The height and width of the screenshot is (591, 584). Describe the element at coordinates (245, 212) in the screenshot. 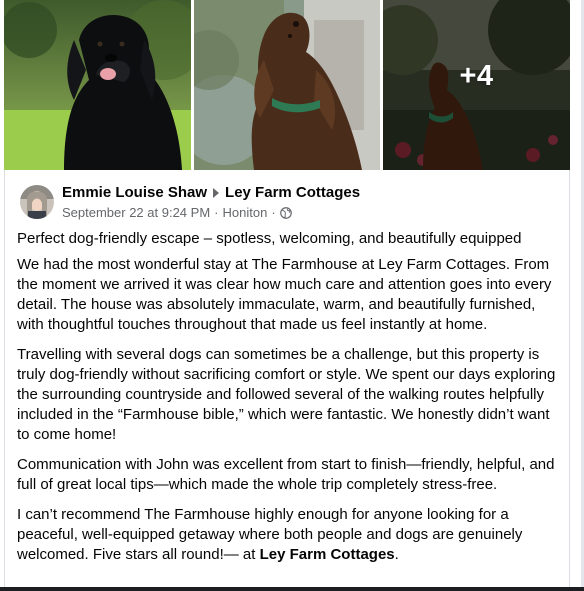

I see `post-location: Honiton` at that location.